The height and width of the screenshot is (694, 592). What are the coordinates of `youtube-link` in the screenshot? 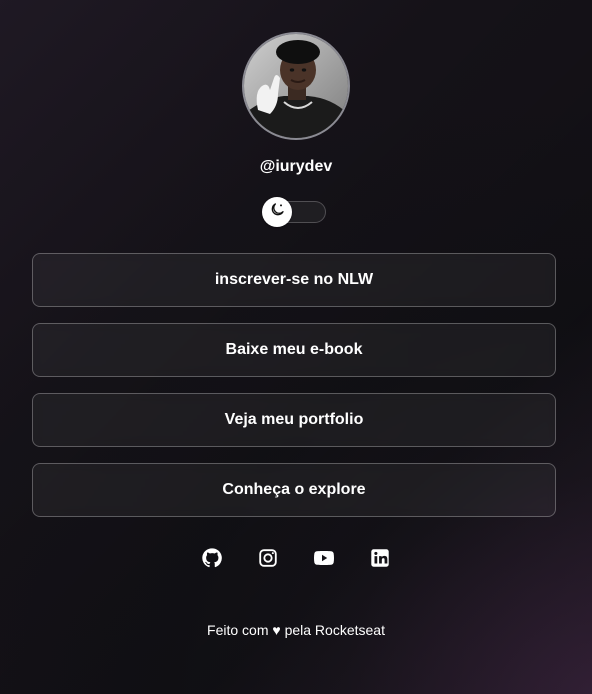 It's located at (324, 560).